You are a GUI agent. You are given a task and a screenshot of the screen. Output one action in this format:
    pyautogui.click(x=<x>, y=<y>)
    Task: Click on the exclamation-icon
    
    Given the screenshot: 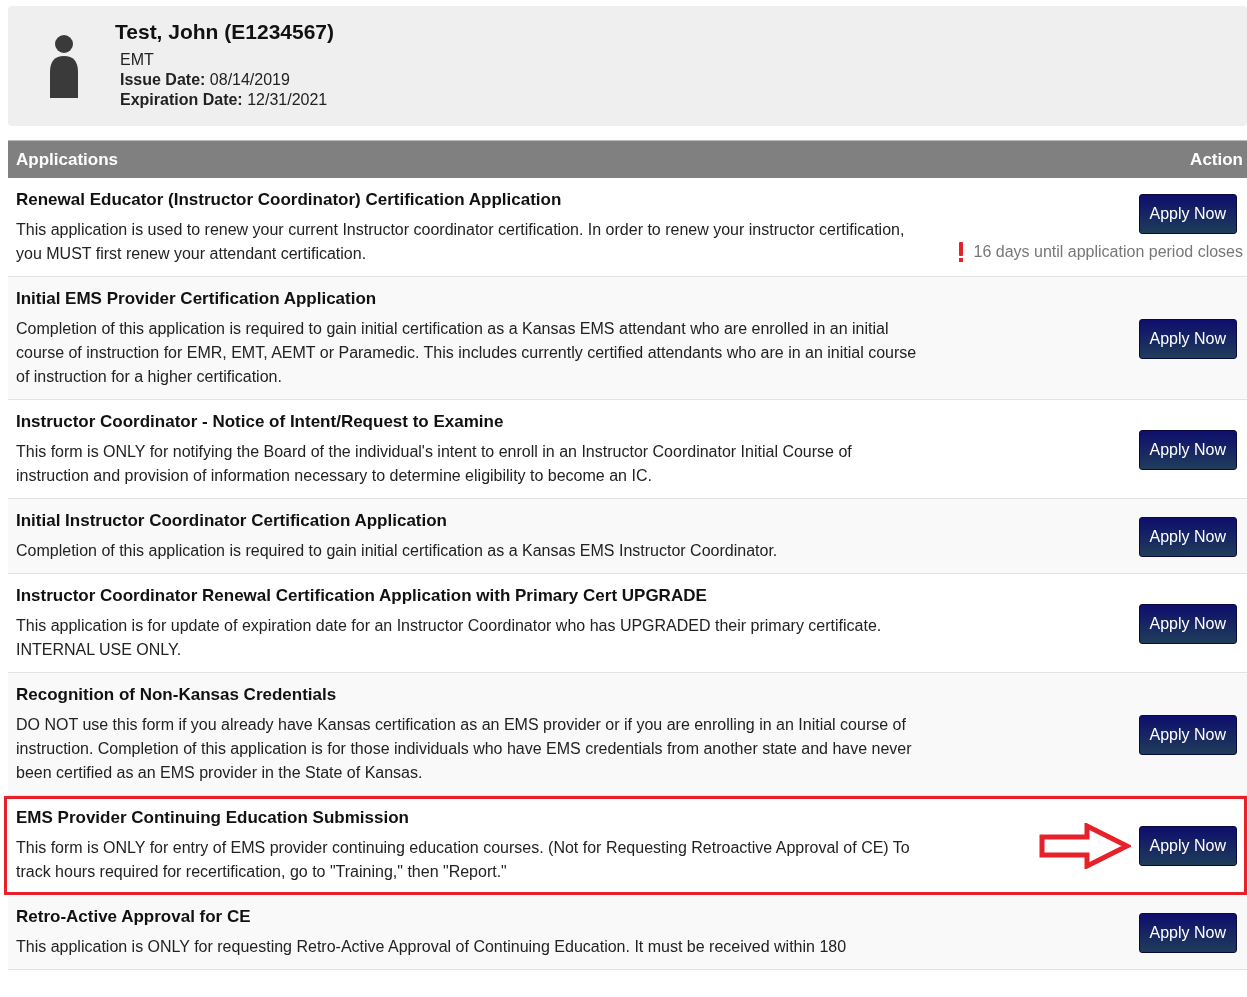 What is the action you would take?
    pyautogui.click(x=960, y=252)
    